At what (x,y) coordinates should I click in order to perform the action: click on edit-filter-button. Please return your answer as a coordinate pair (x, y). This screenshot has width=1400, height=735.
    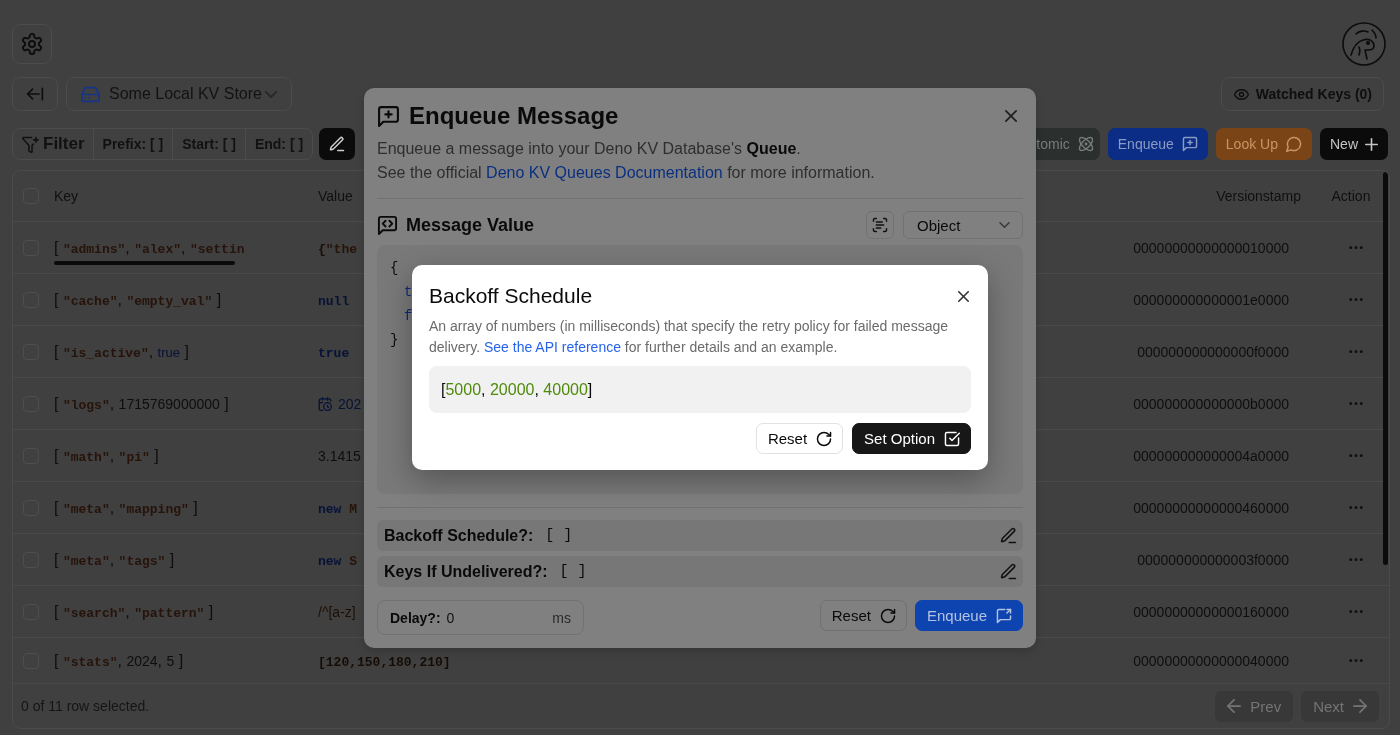
    Looking at the image, I should click on (337, 144).